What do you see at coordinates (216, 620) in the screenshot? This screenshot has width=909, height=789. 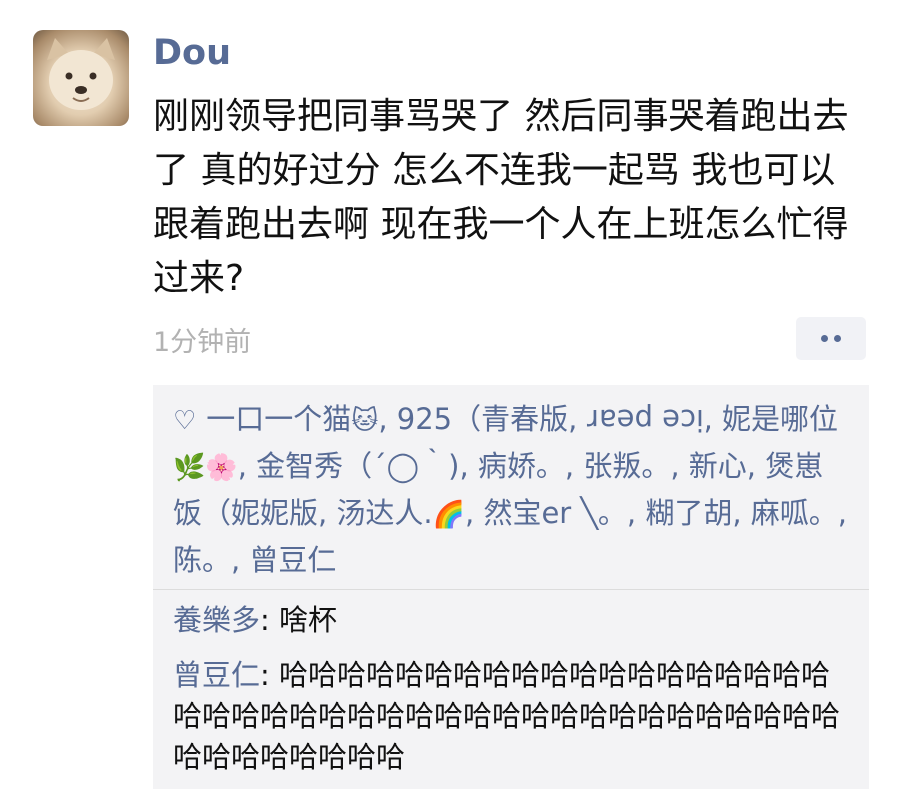 I see `comment-author: 養樂多` at bounding box center [216, 620].